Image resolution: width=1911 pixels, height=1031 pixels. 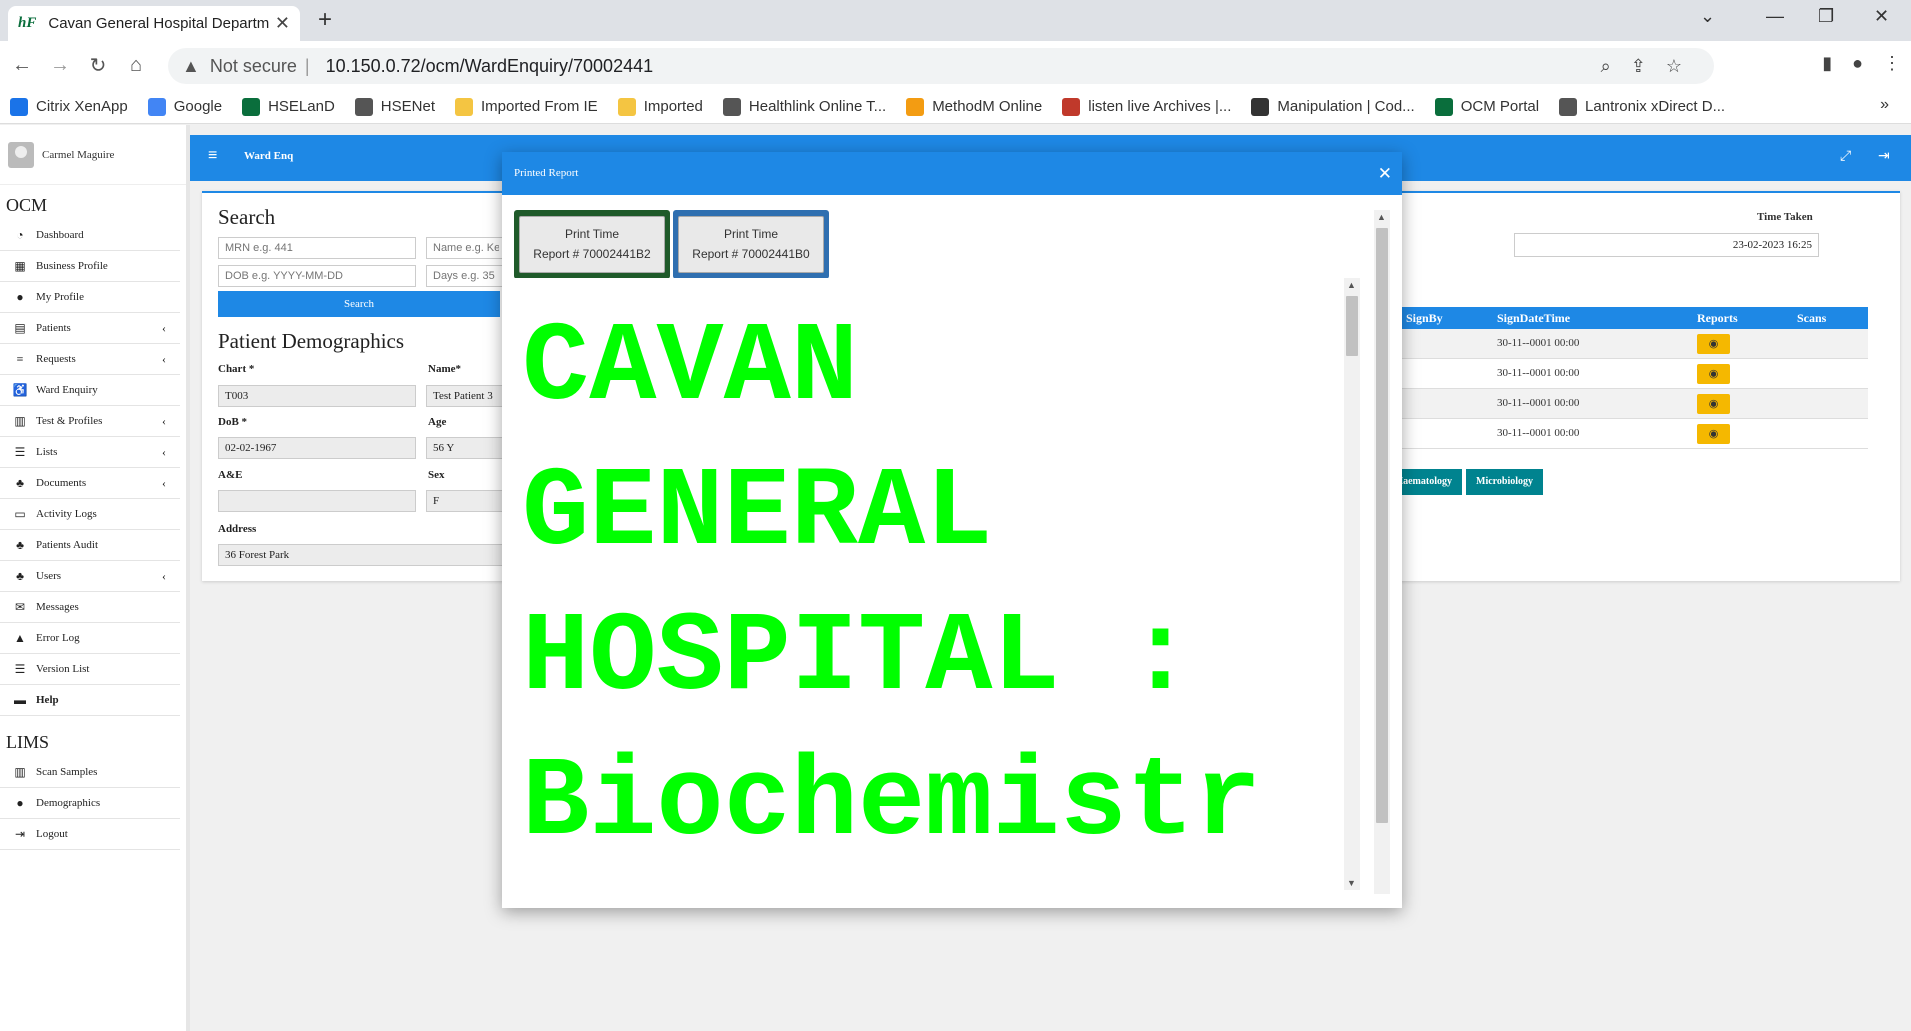 What do you see at coordinates (154, 23) in the screenshot?
I see `browser-tab: hF Cavan General Hospital Departm ✕` at bounding box center [154, 23].